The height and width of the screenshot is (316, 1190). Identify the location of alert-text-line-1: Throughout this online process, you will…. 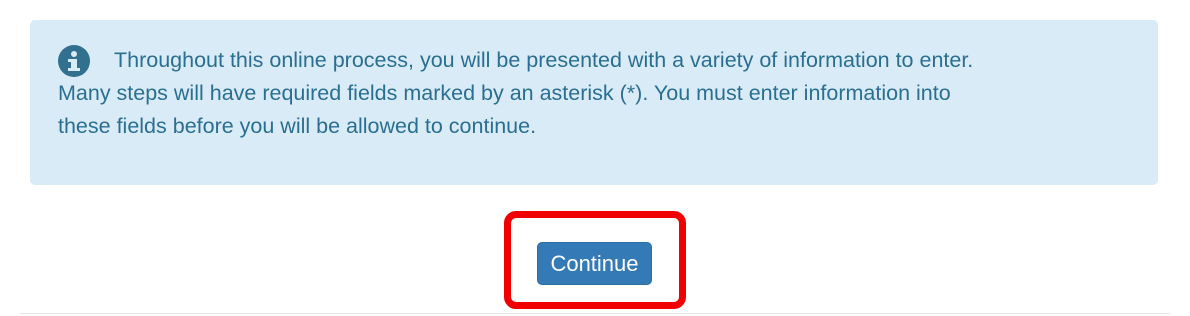
(544, 60).